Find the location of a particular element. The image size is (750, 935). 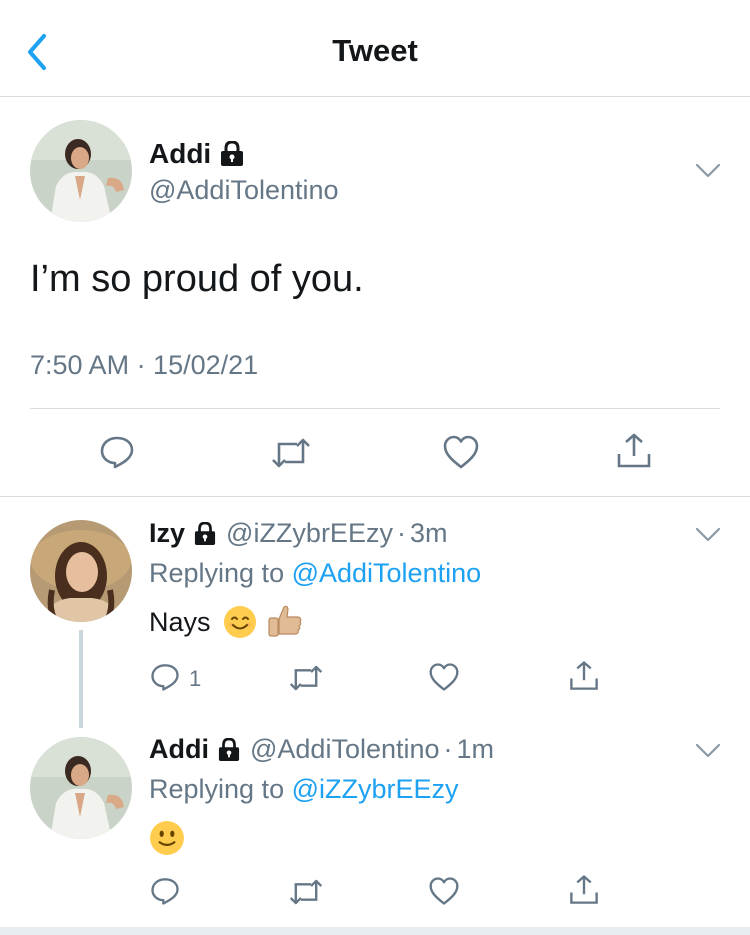

author-name-row: Addi is located at coordinates (196, 154).